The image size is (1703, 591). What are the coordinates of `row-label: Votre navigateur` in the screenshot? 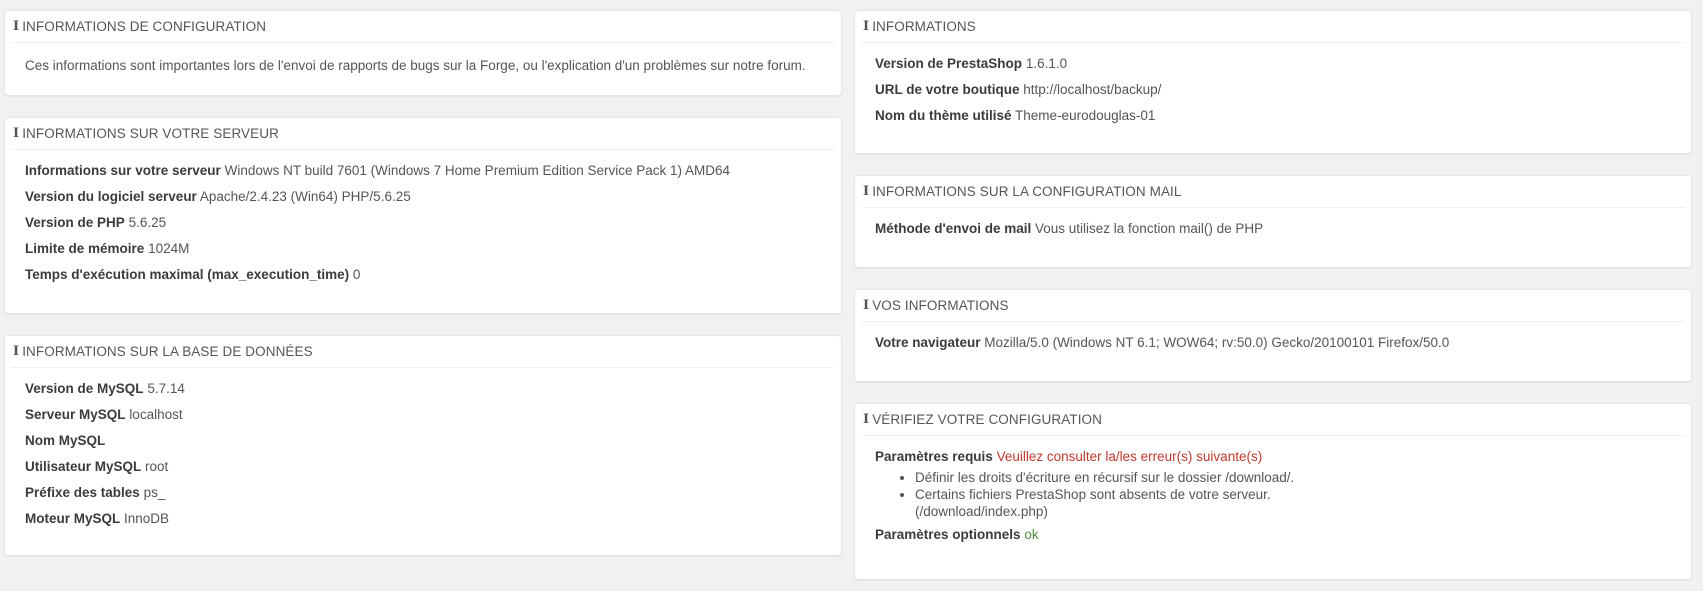 It's located at (928, 342).